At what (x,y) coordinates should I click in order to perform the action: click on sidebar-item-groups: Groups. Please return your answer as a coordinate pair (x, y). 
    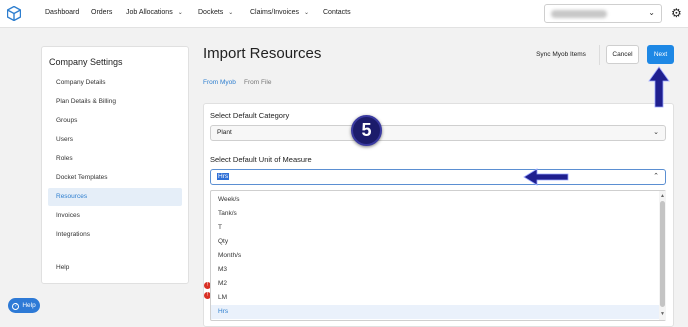
    Looking at the image, I should click on (115, 121).